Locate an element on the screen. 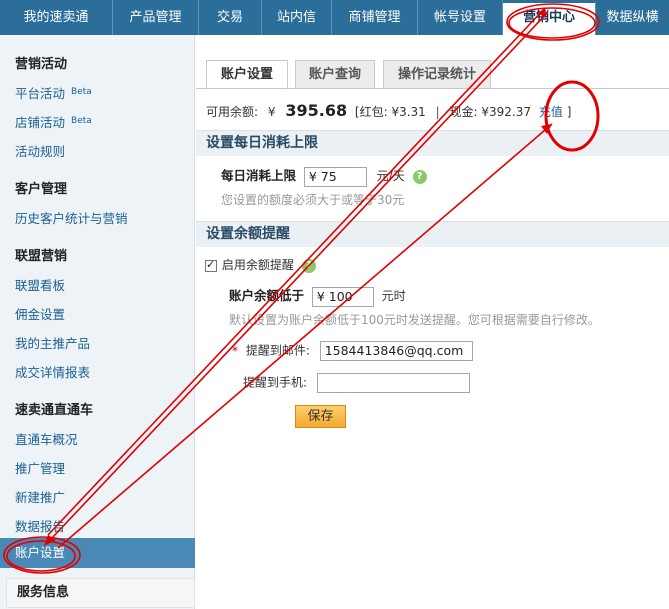  sidebar-item-featured-products: 我的主推产品 is located at coordinates (52, 342).